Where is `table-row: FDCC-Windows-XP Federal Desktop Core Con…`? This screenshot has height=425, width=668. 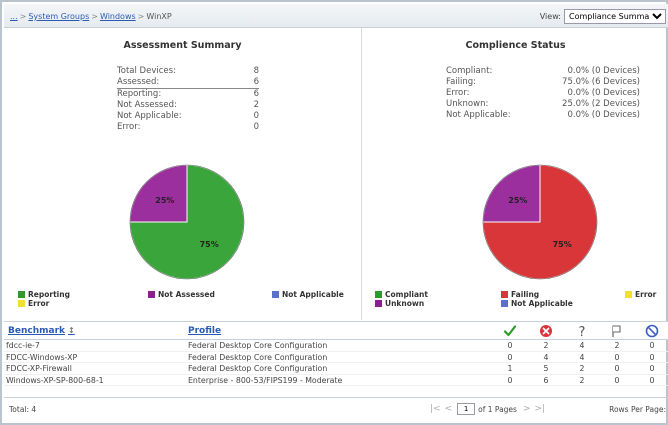
table-row: FDCC-Windows-XP Federal Desktop Core Con… is located at coordinates (336, 357).